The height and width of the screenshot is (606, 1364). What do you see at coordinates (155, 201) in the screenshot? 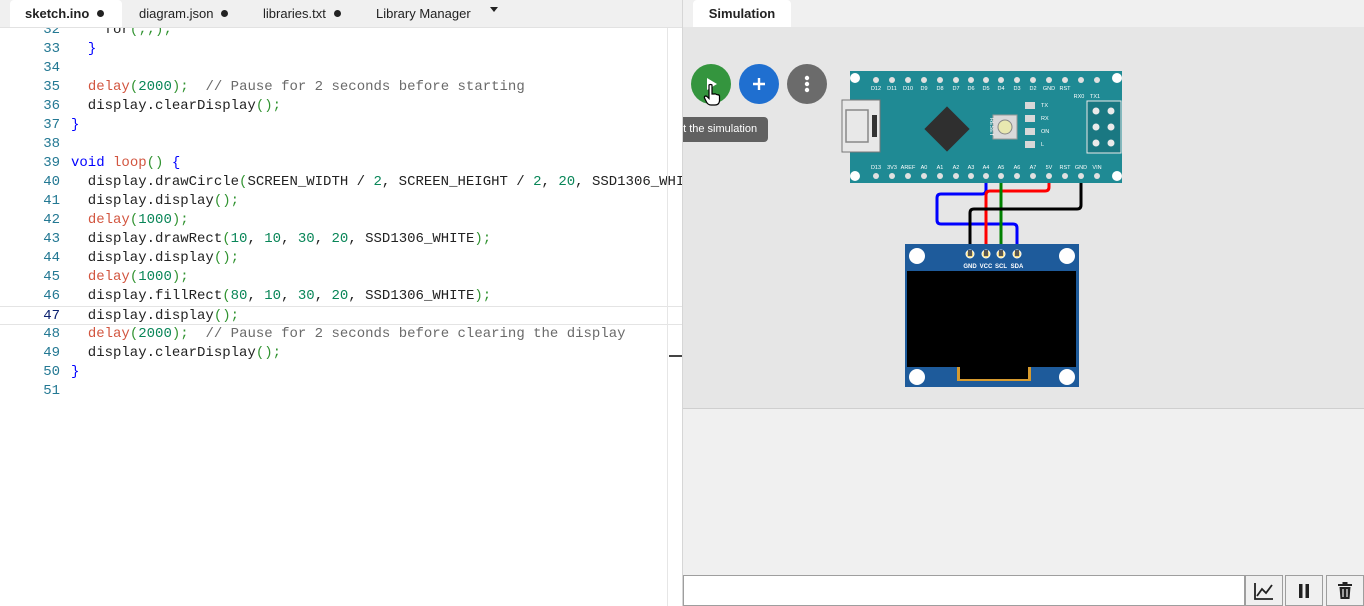
I see `code-text: display.display();` at bounding box center [155, 201].